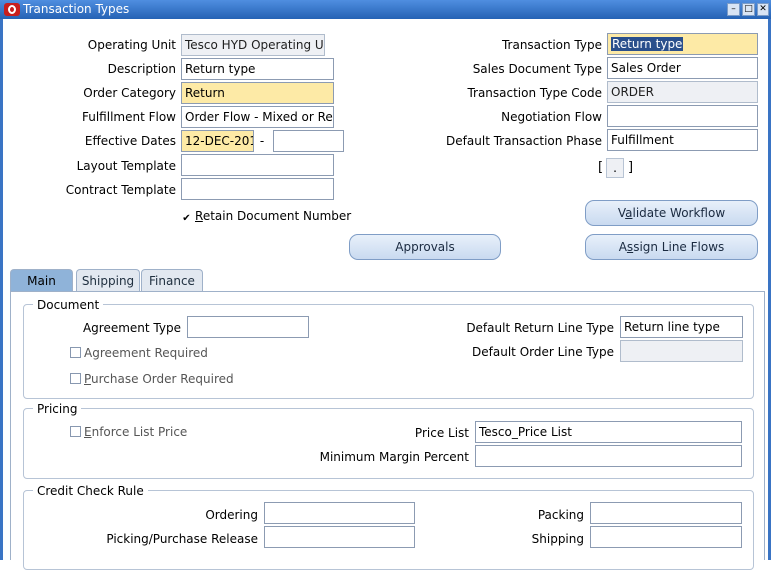 The width and height of the screenshot is (771, 570). I want to click on layout-template-field, so click(257, 165).